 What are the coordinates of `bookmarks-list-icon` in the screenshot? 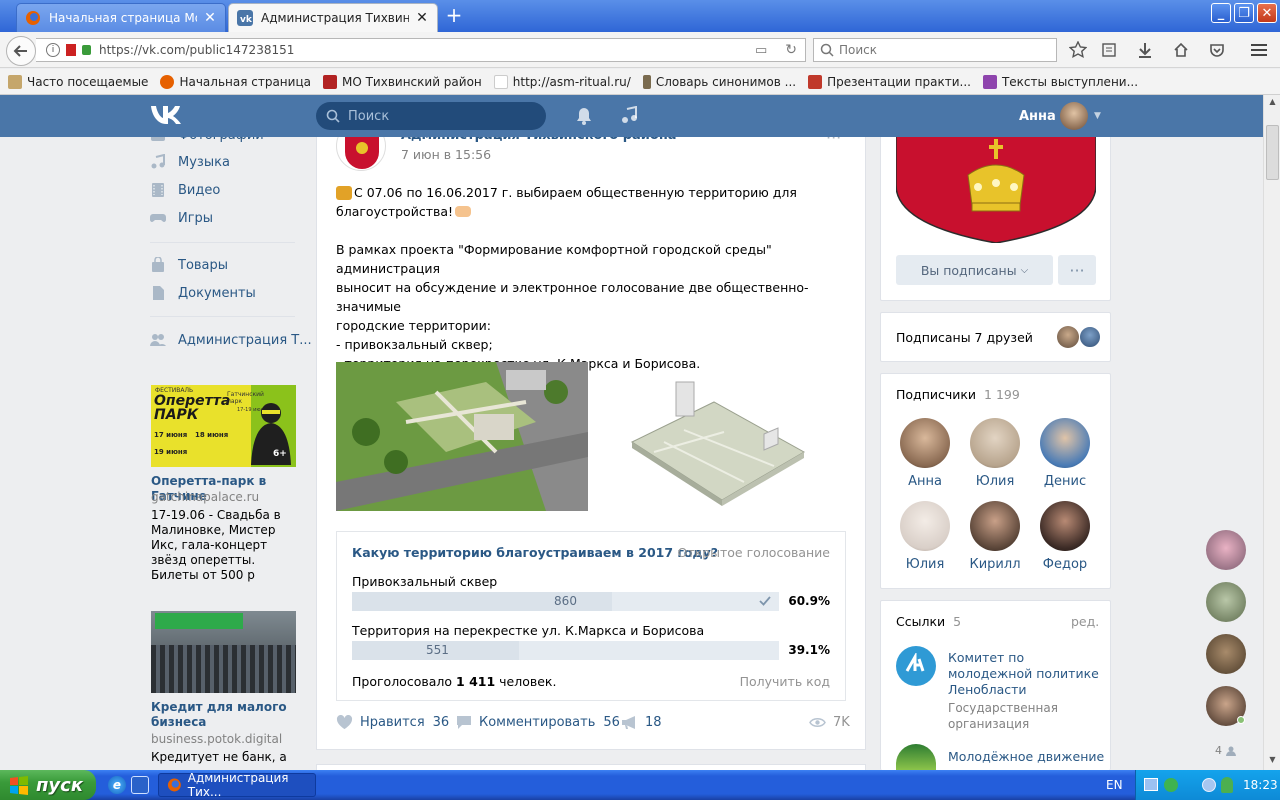 It's located at (1109, 50).